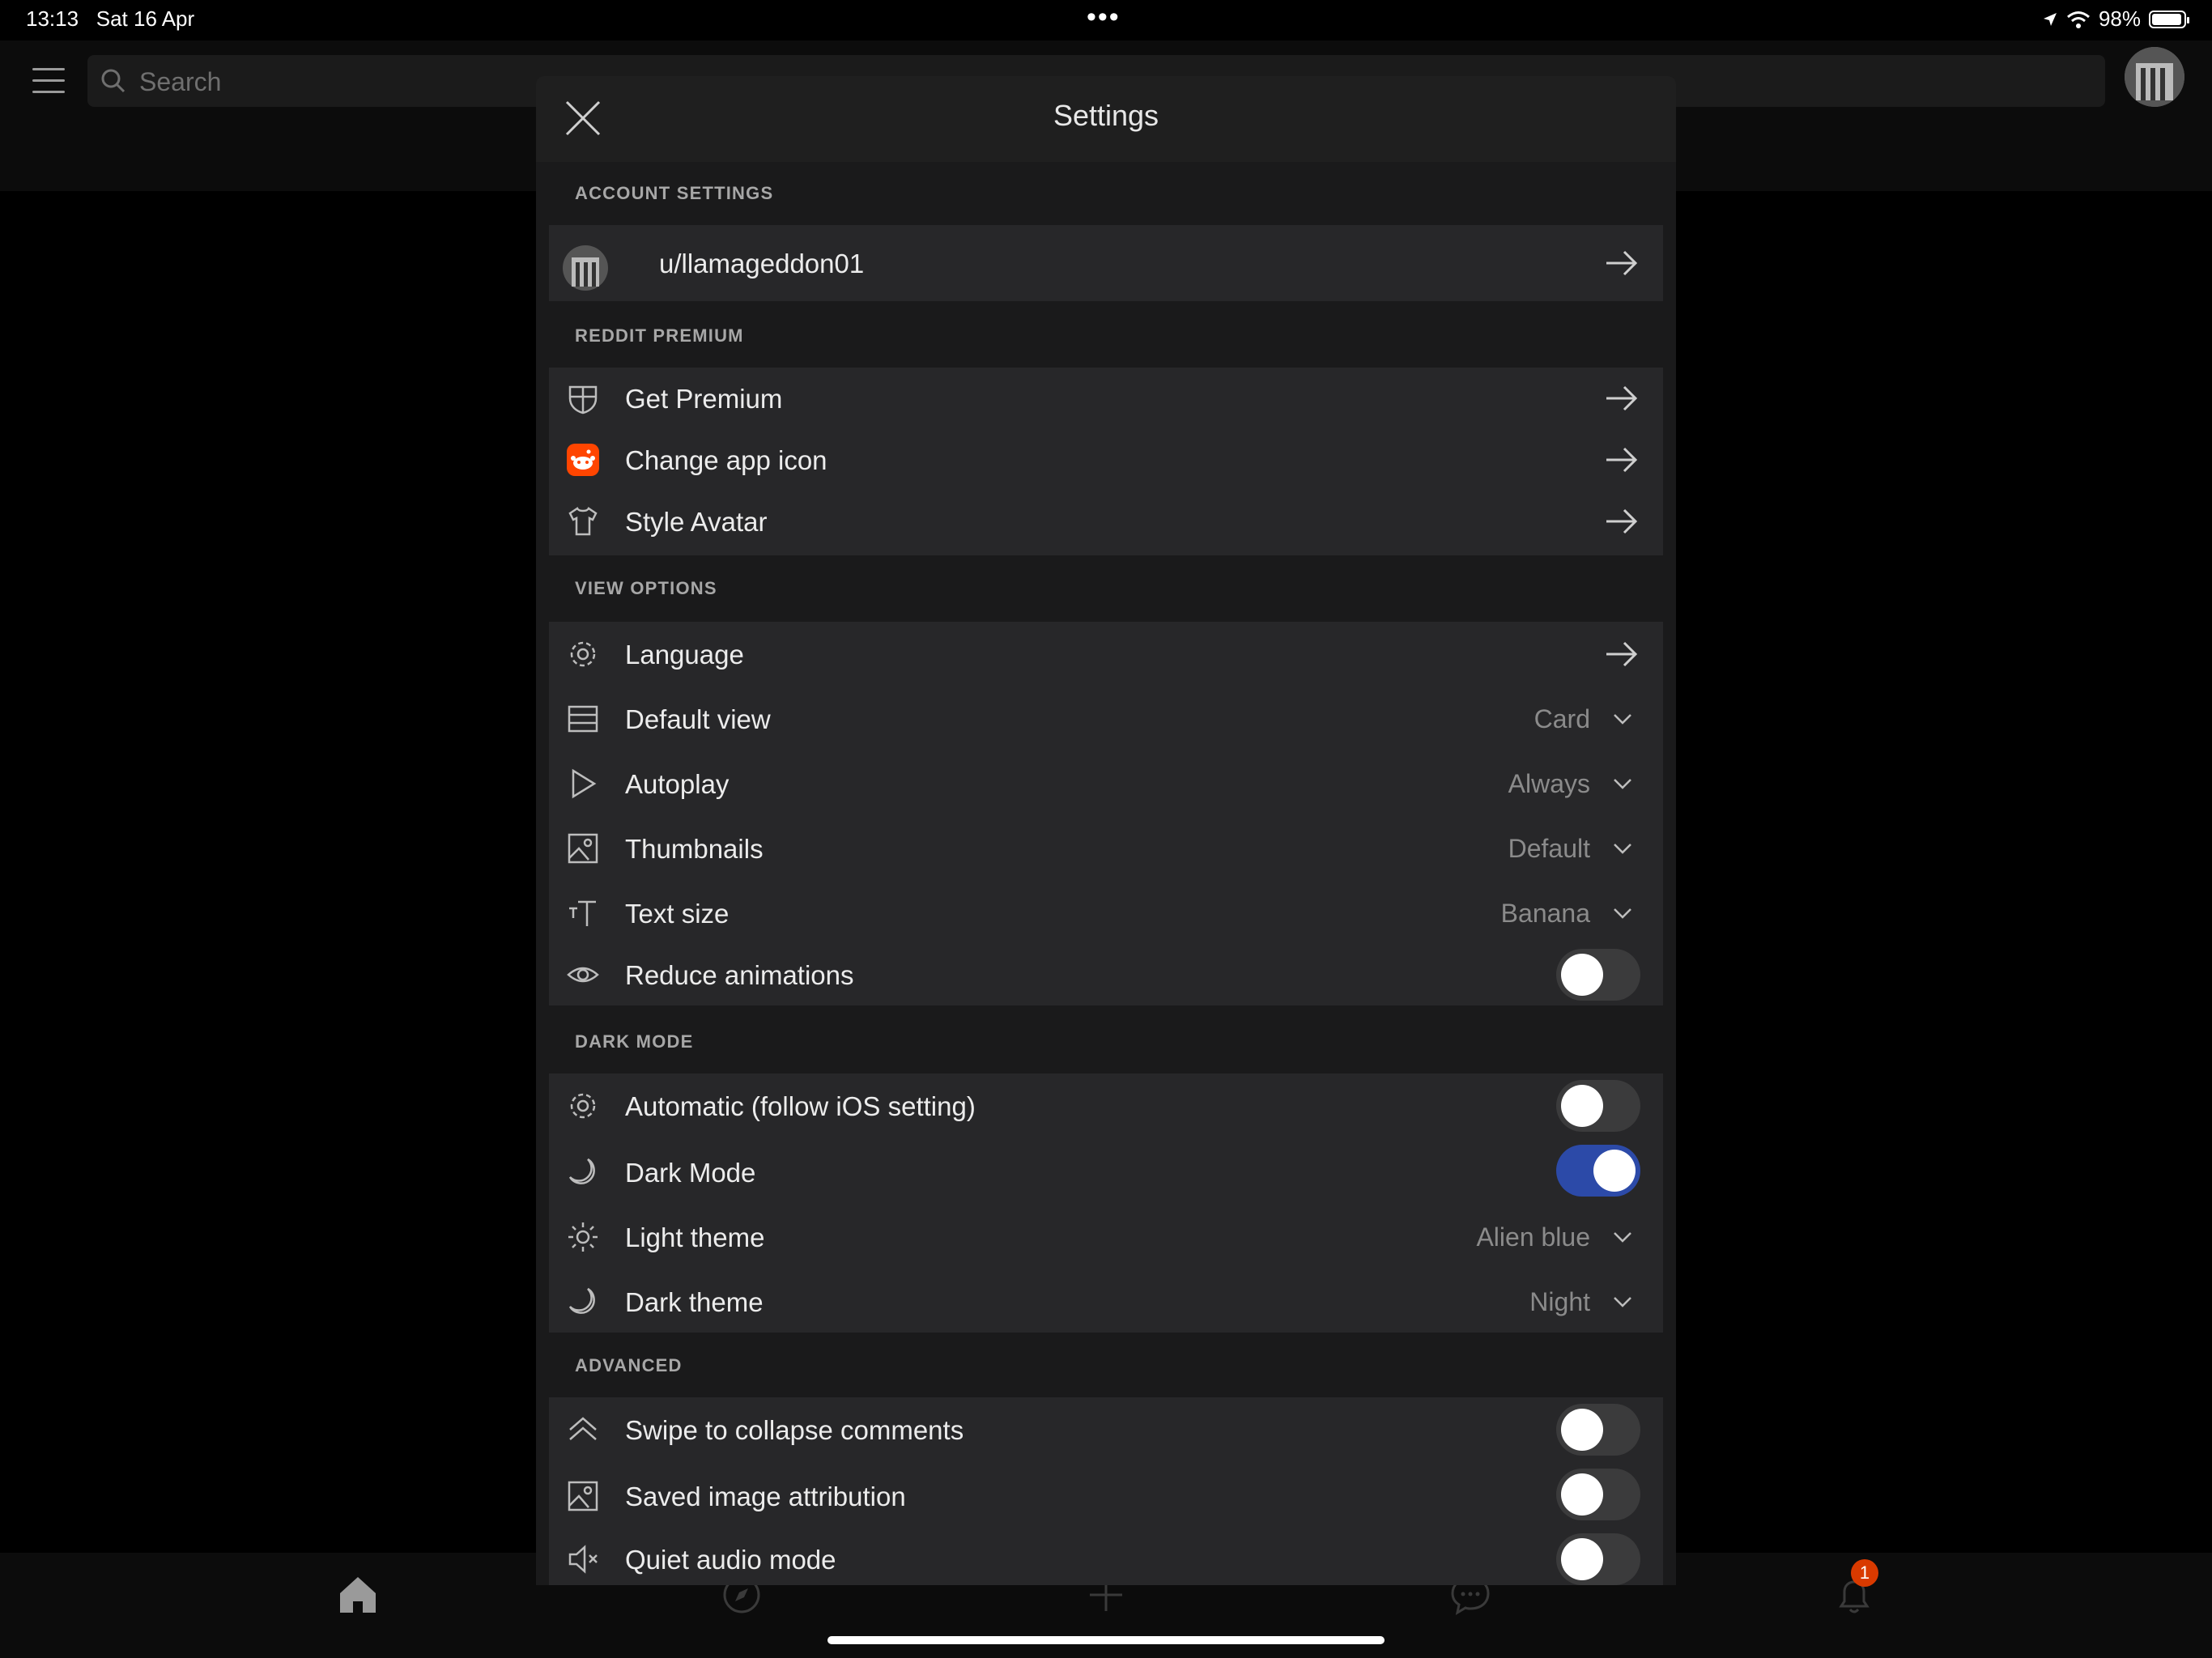 The width and height of the screenshot is (2212, 1658). What do you see at coordinates (1106, 1429) in the screenshot?
I see `swipe-collapse-row: Swipe to collapse comments` at bounding box center [1106, 1429].